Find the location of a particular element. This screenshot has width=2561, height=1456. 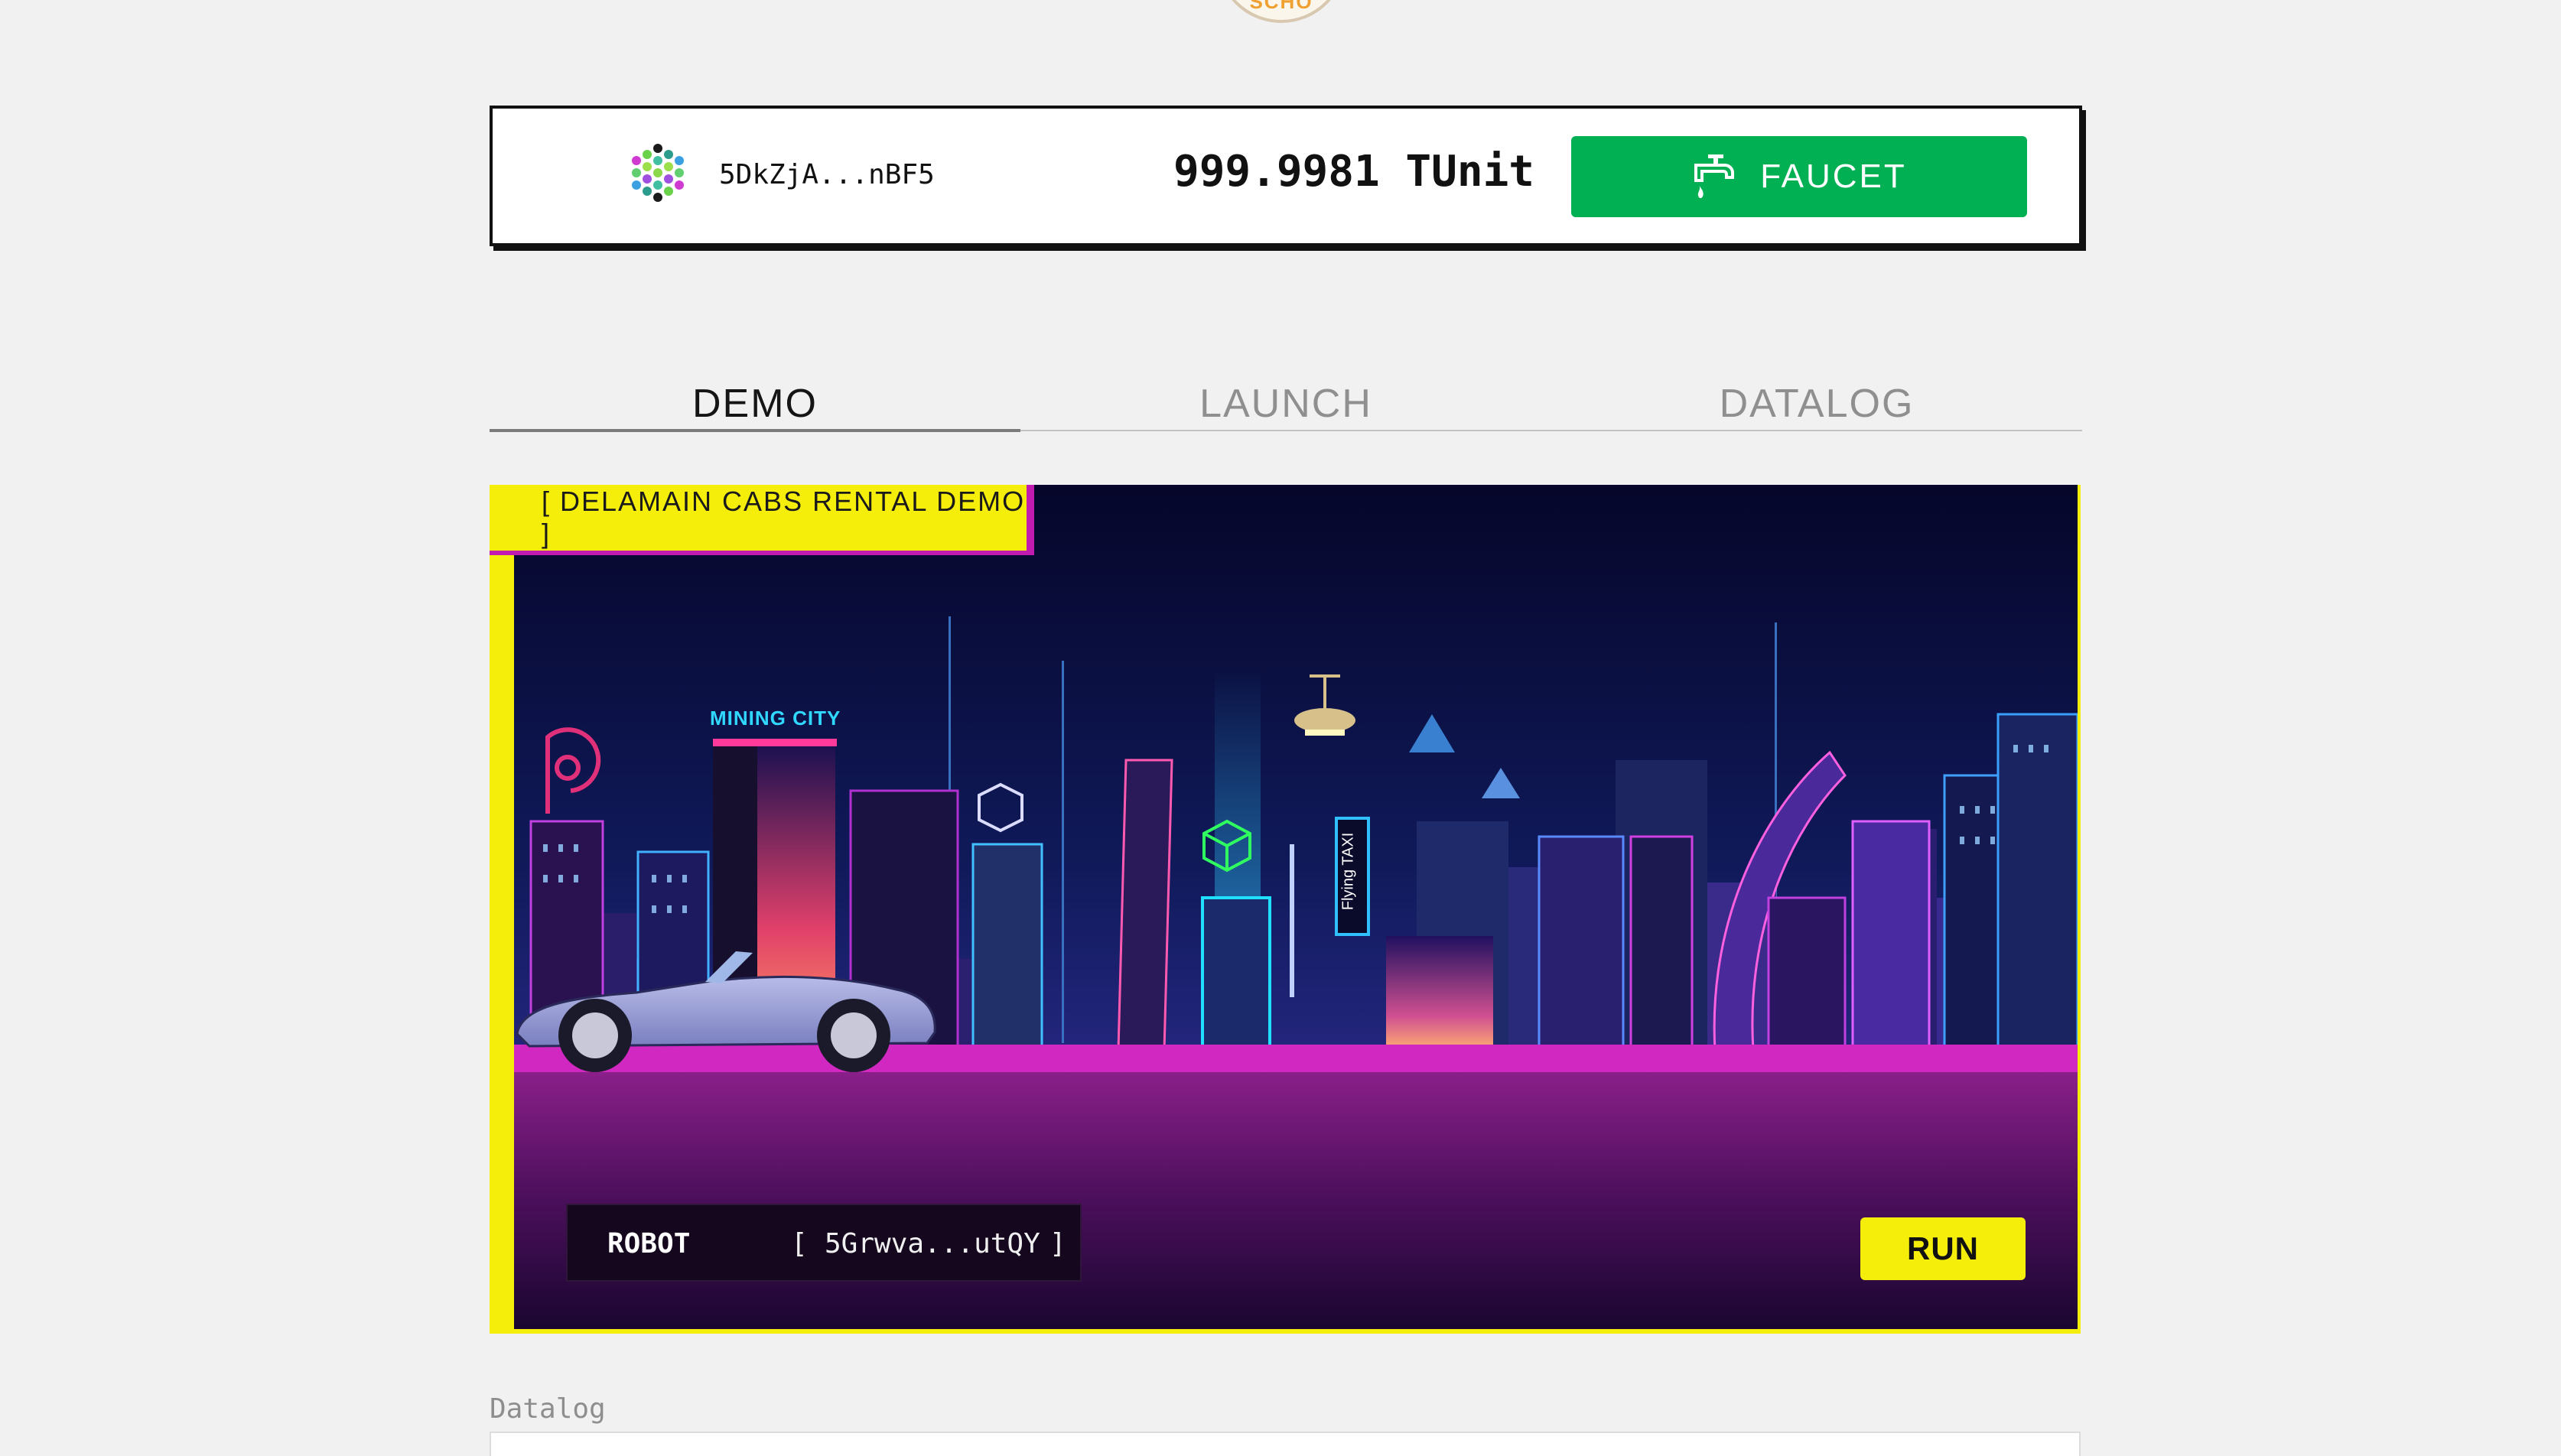

identicon-avatar is located at coordinates (658, 173).